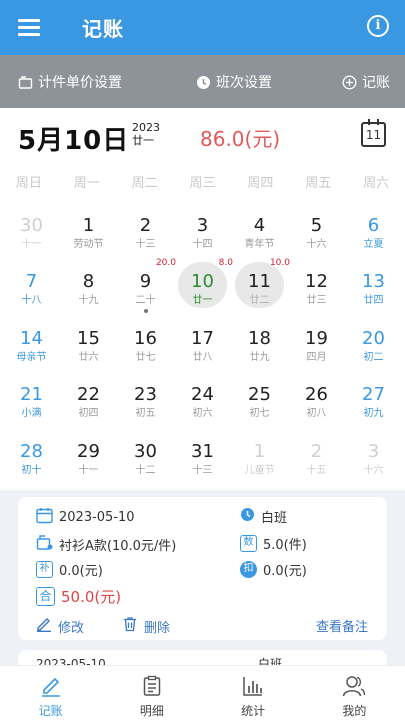  Describe the element at coordinates (342, 625) in the screenshot. I see `view-note-button: 查看备注` at that location.